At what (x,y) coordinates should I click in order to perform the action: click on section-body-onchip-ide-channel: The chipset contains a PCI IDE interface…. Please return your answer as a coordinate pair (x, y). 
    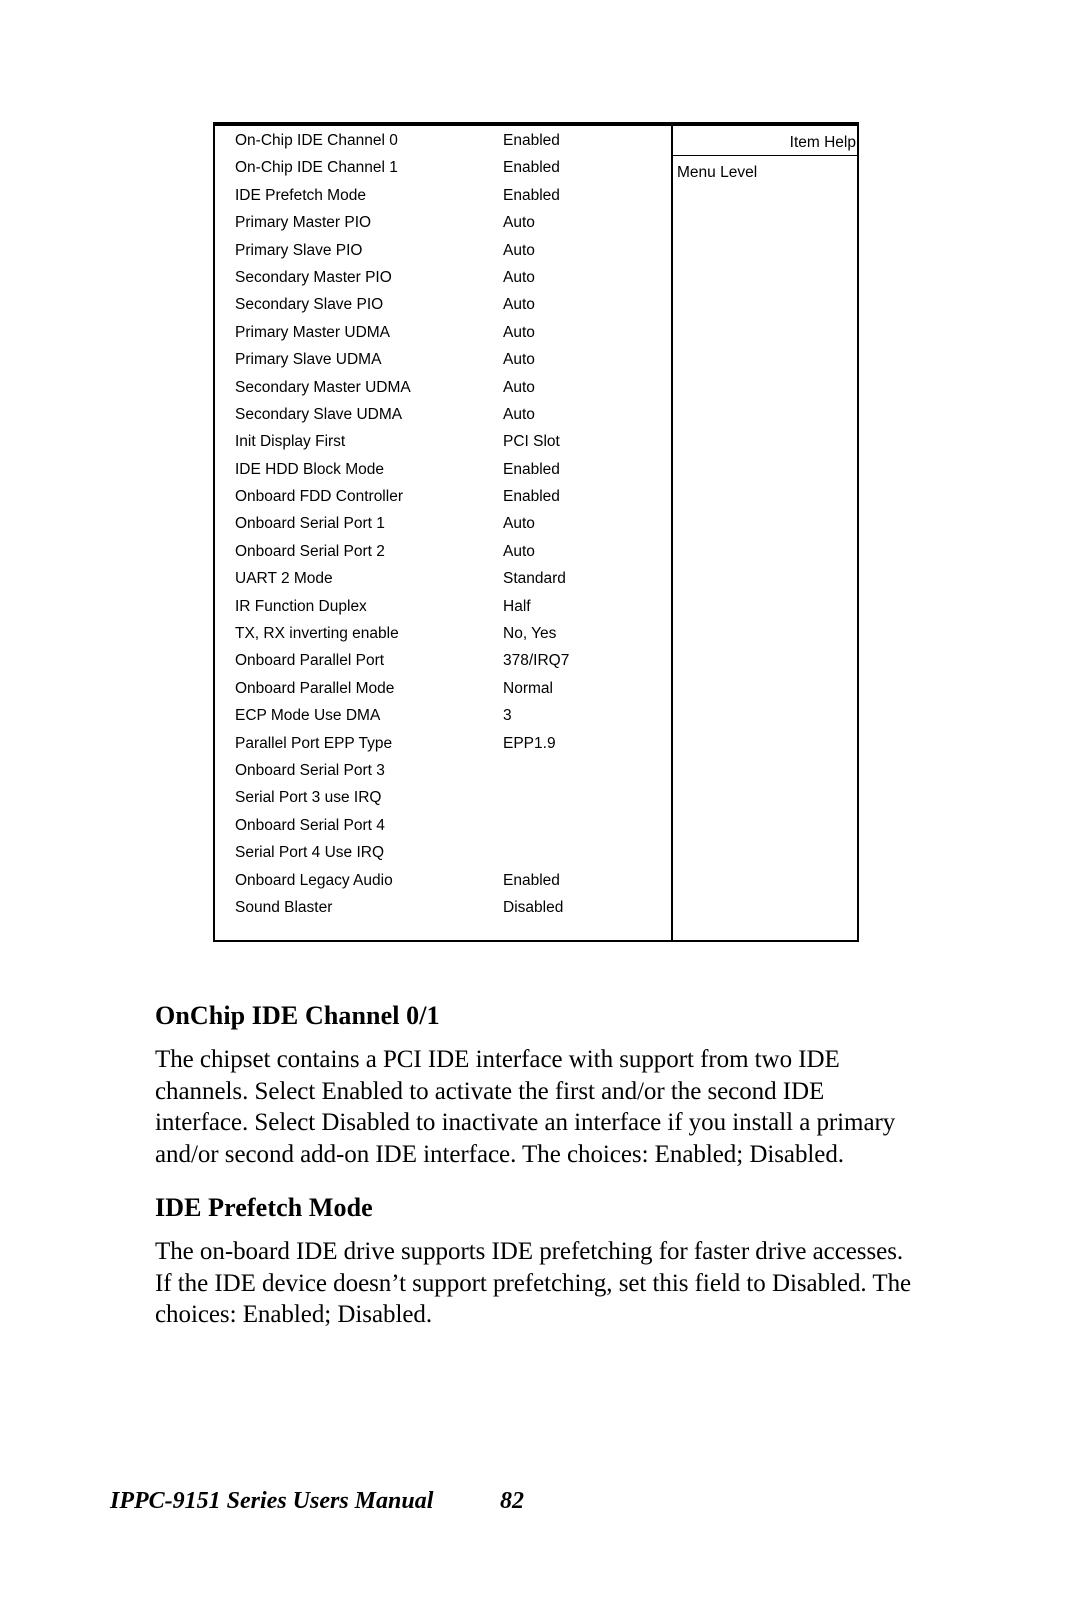
    Looking at the image, I should click on (525, 1107).